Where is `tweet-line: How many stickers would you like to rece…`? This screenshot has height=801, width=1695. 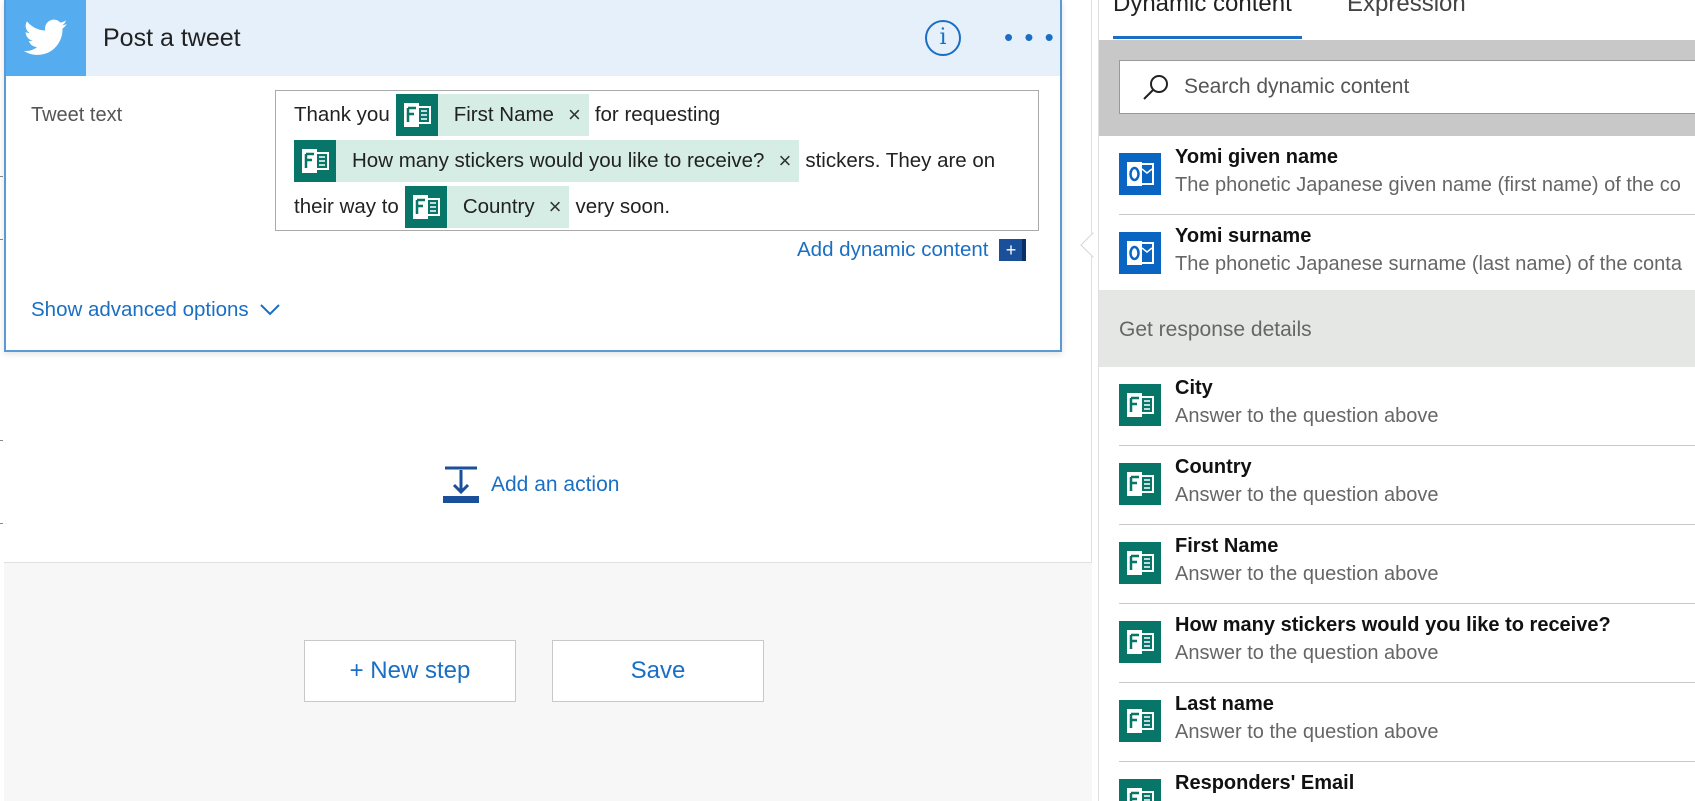 tweet-line: How many stickers would you like to rece… is located at coordinates (644, 161).